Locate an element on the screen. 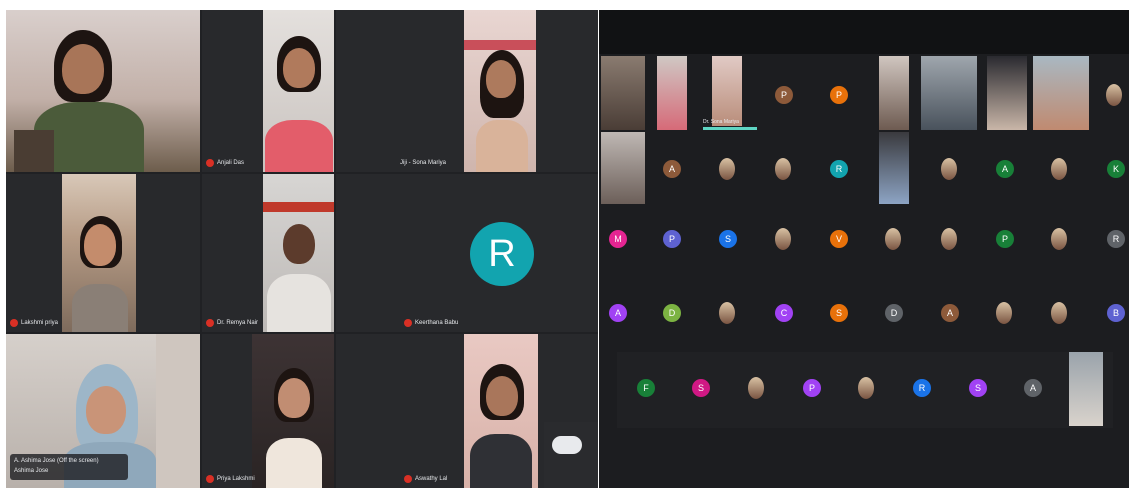  participant-nametag: Lakshmi priya is located at coordinates (34, 323).